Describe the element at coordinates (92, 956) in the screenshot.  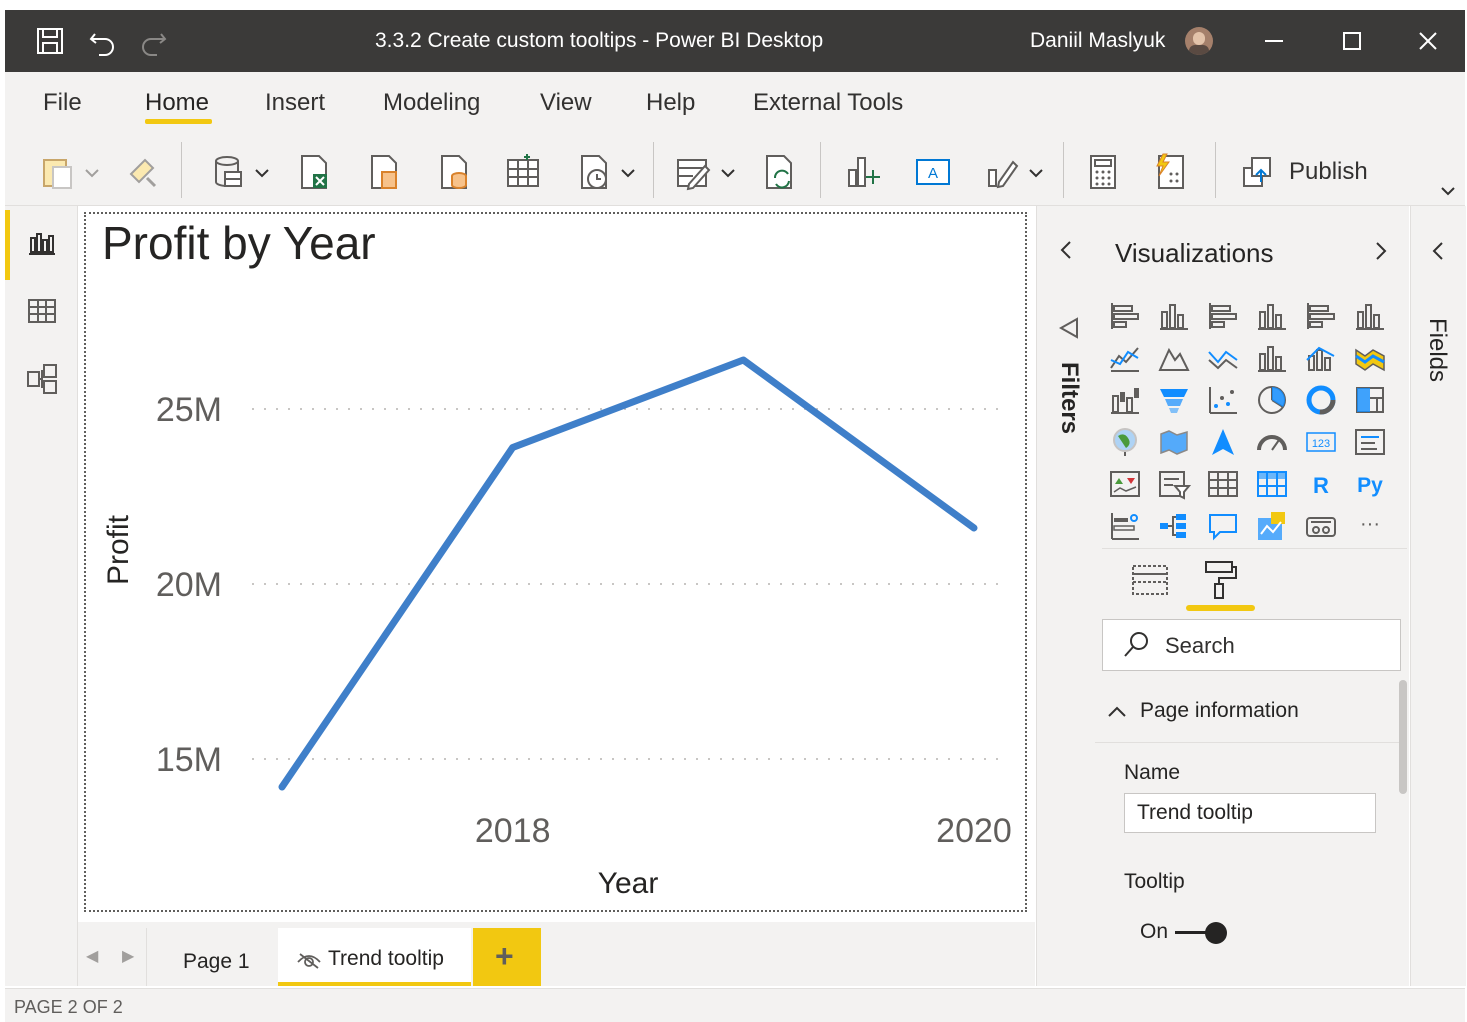
I see `scroll-pages-left-icon: ◀` at that location.